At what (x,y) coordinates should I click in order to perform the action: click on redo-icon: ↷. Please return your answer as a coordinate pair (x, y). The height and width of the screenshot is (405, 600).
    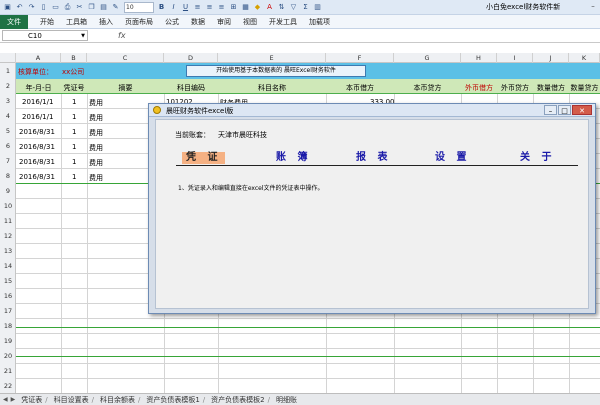
    Looking at the image, I should click on (31, 7).